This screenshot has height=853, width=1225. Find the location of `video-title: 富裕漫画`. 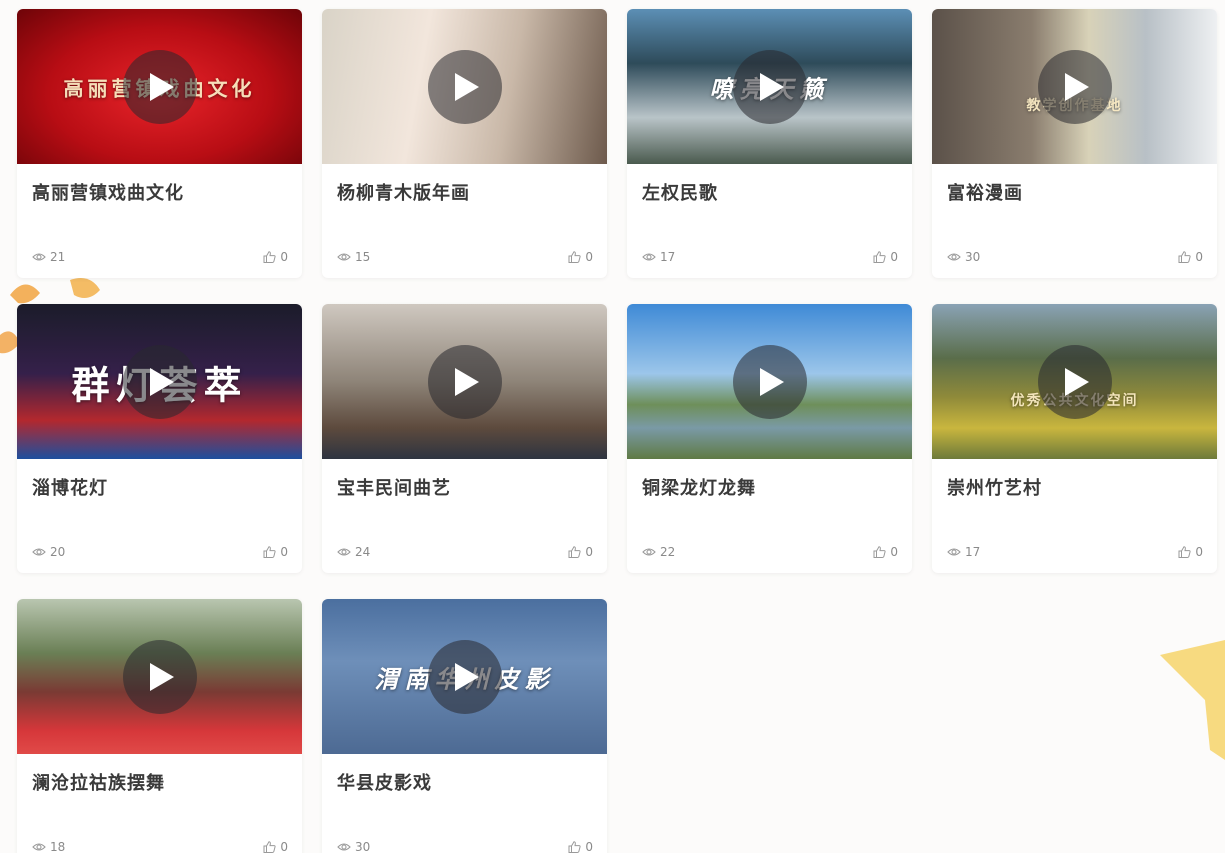

video-title: 富裕漫画 is located at coordinates (985, 192).